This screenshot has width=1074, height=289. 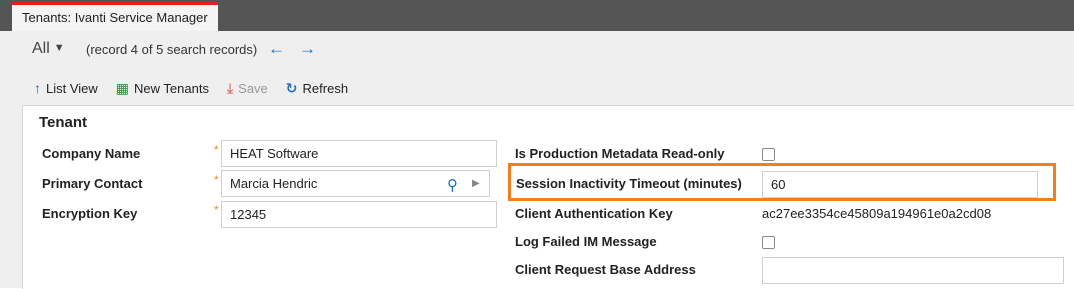 I want to click on save-icon: ⤓, so click(x=230, y=87).